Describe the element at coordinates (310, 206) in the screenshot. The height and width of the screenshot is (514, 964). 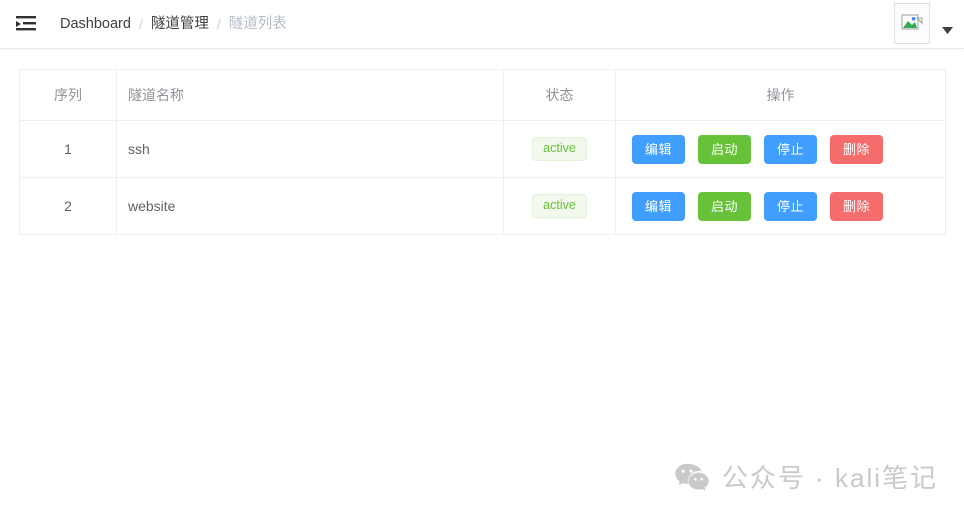
I see `cell-name: website` at that location.